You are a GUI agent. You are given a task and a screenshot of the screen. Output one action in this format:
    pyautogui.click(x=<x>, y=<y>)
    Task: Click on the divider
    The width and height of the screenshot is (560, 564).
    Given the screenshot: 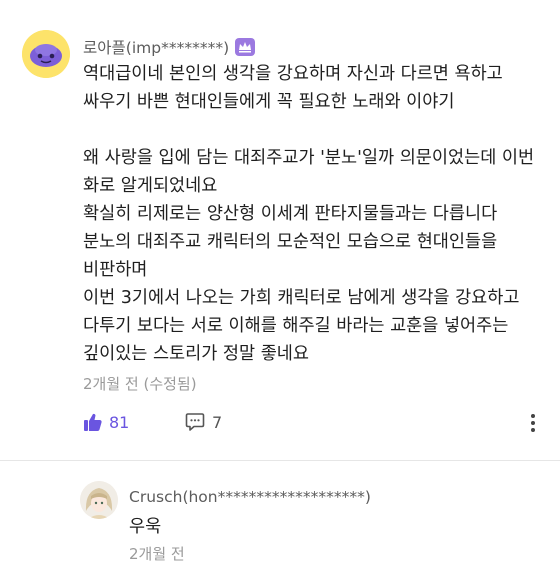 What is the action you would take?
    pyautogui.click(x=280, y=460)
    